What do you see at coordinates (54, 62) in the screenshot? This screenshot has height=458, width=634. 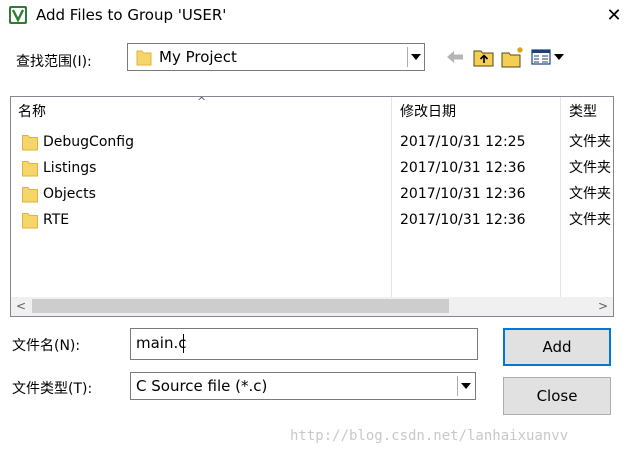 I see `look-in-label: 查找范围(I):` at bounding box center [54, 62].